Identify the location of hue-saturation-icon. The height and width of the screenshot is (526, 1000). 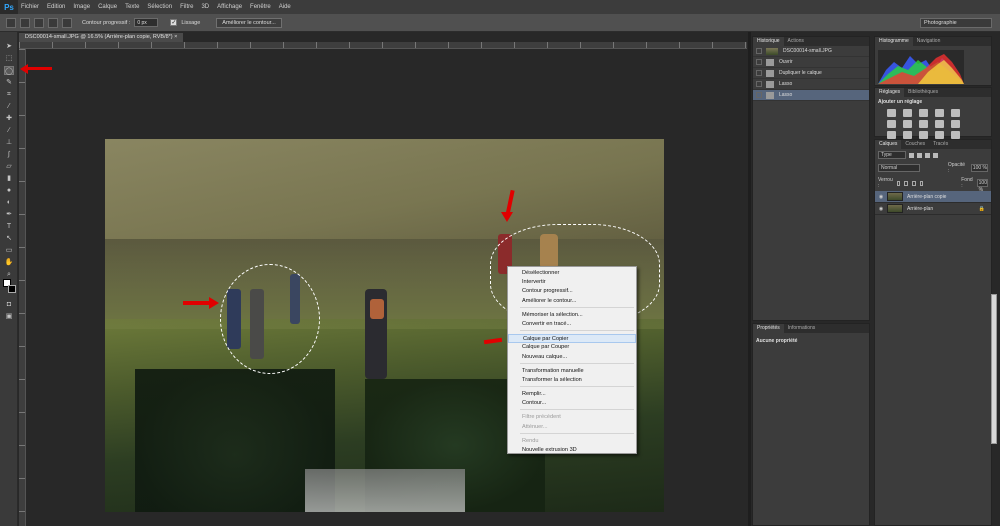
(891, 124).